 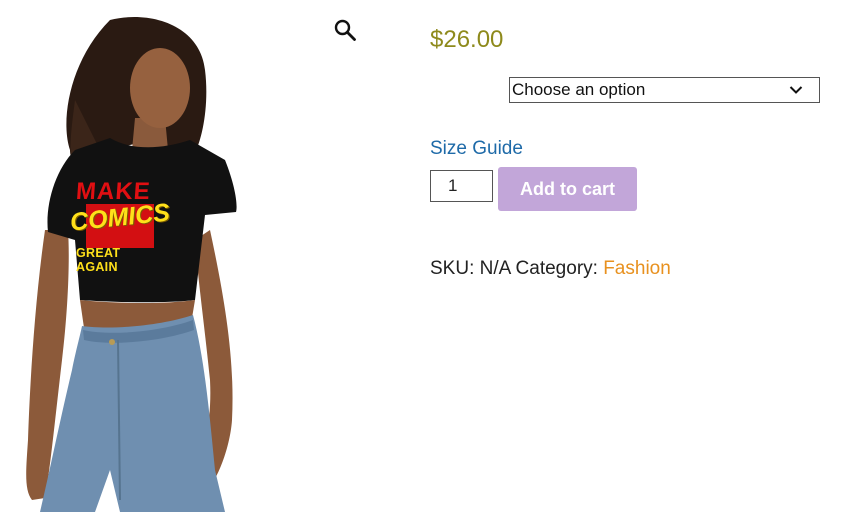 I want to click on variation-select-value: Choose an option, so click(x=579, y=89).